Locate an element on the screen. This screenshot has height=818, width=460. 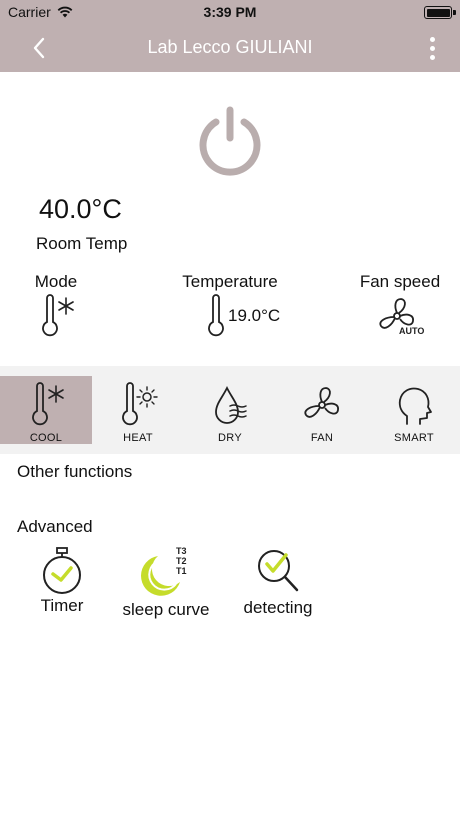
set-temperature: 19.0°C is located at coordinates (243, 316).